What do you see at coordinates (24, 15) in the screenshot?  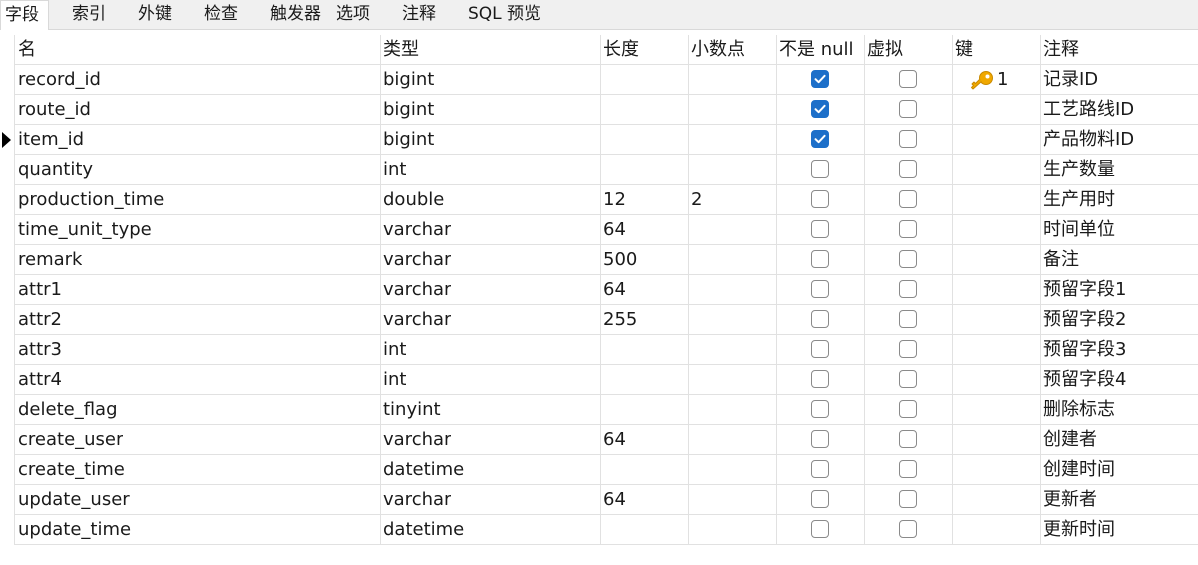 I see `tab-fields: 字段` at bounding box center [24, 15].